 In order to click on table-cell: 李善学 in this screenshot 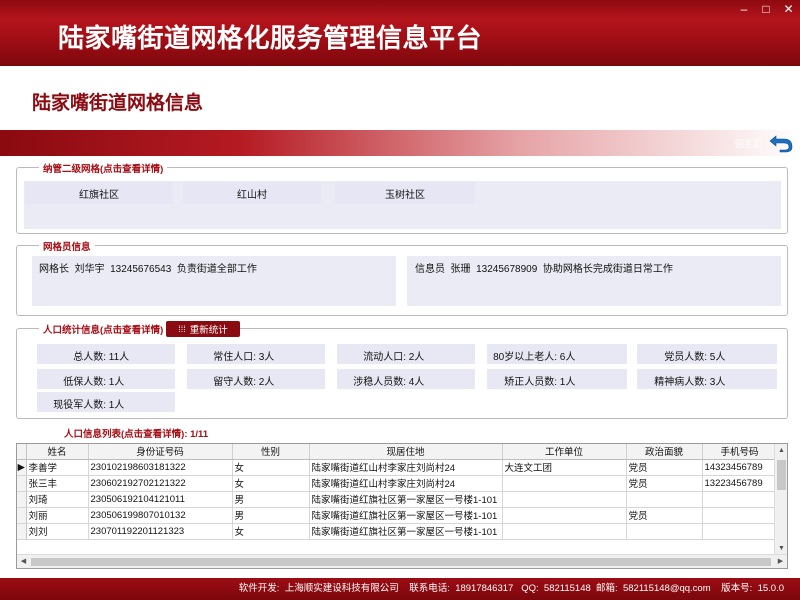, I will do `click(57, 467)`.